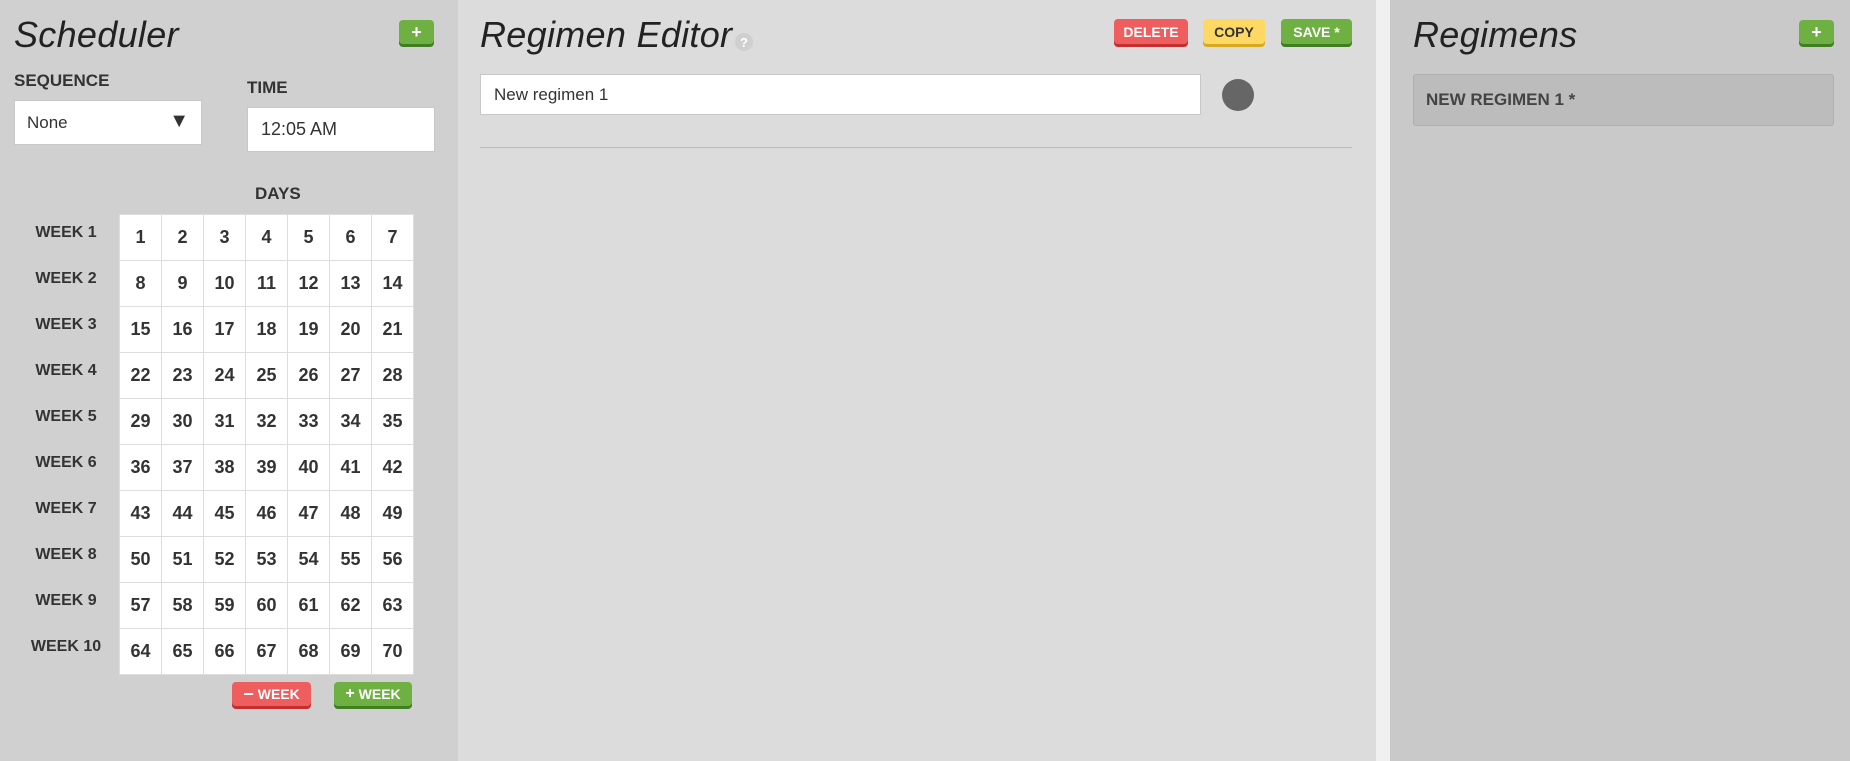  Describe the element at coordinates (278, 193) in the screenshot. I see `days-label: DAYS` at that location.